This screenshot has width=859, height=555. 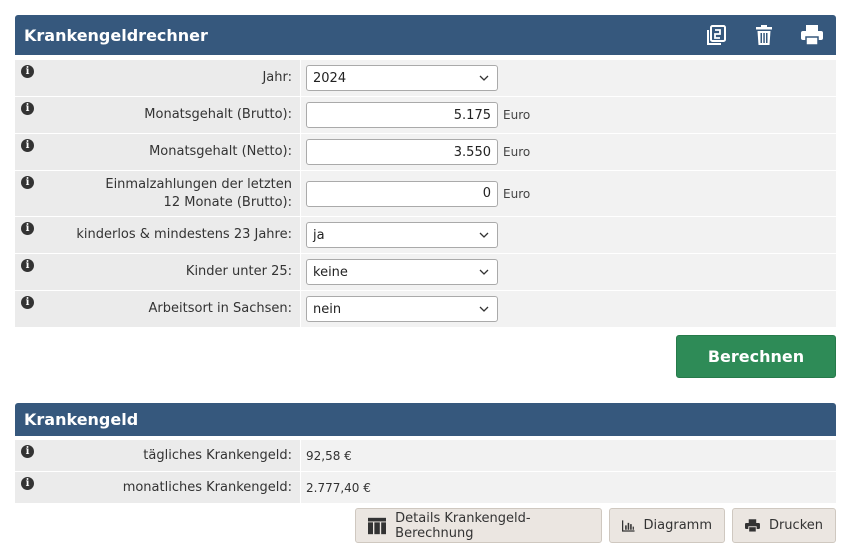 I want to click on gross-salary-label: Monatsgehalt (Brutto):, so click(x=218, y=114).